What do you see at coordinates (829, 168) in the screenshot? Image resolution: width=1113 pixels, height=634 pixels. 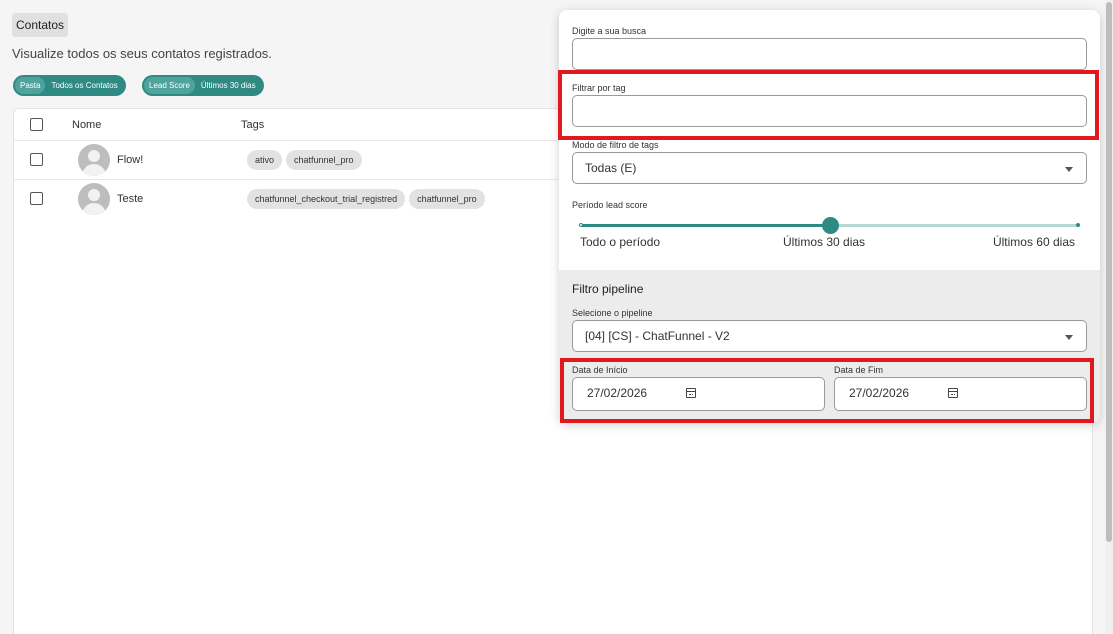 I see `tag-mode-select: Todas (E)` at bounding box center [829, 168].